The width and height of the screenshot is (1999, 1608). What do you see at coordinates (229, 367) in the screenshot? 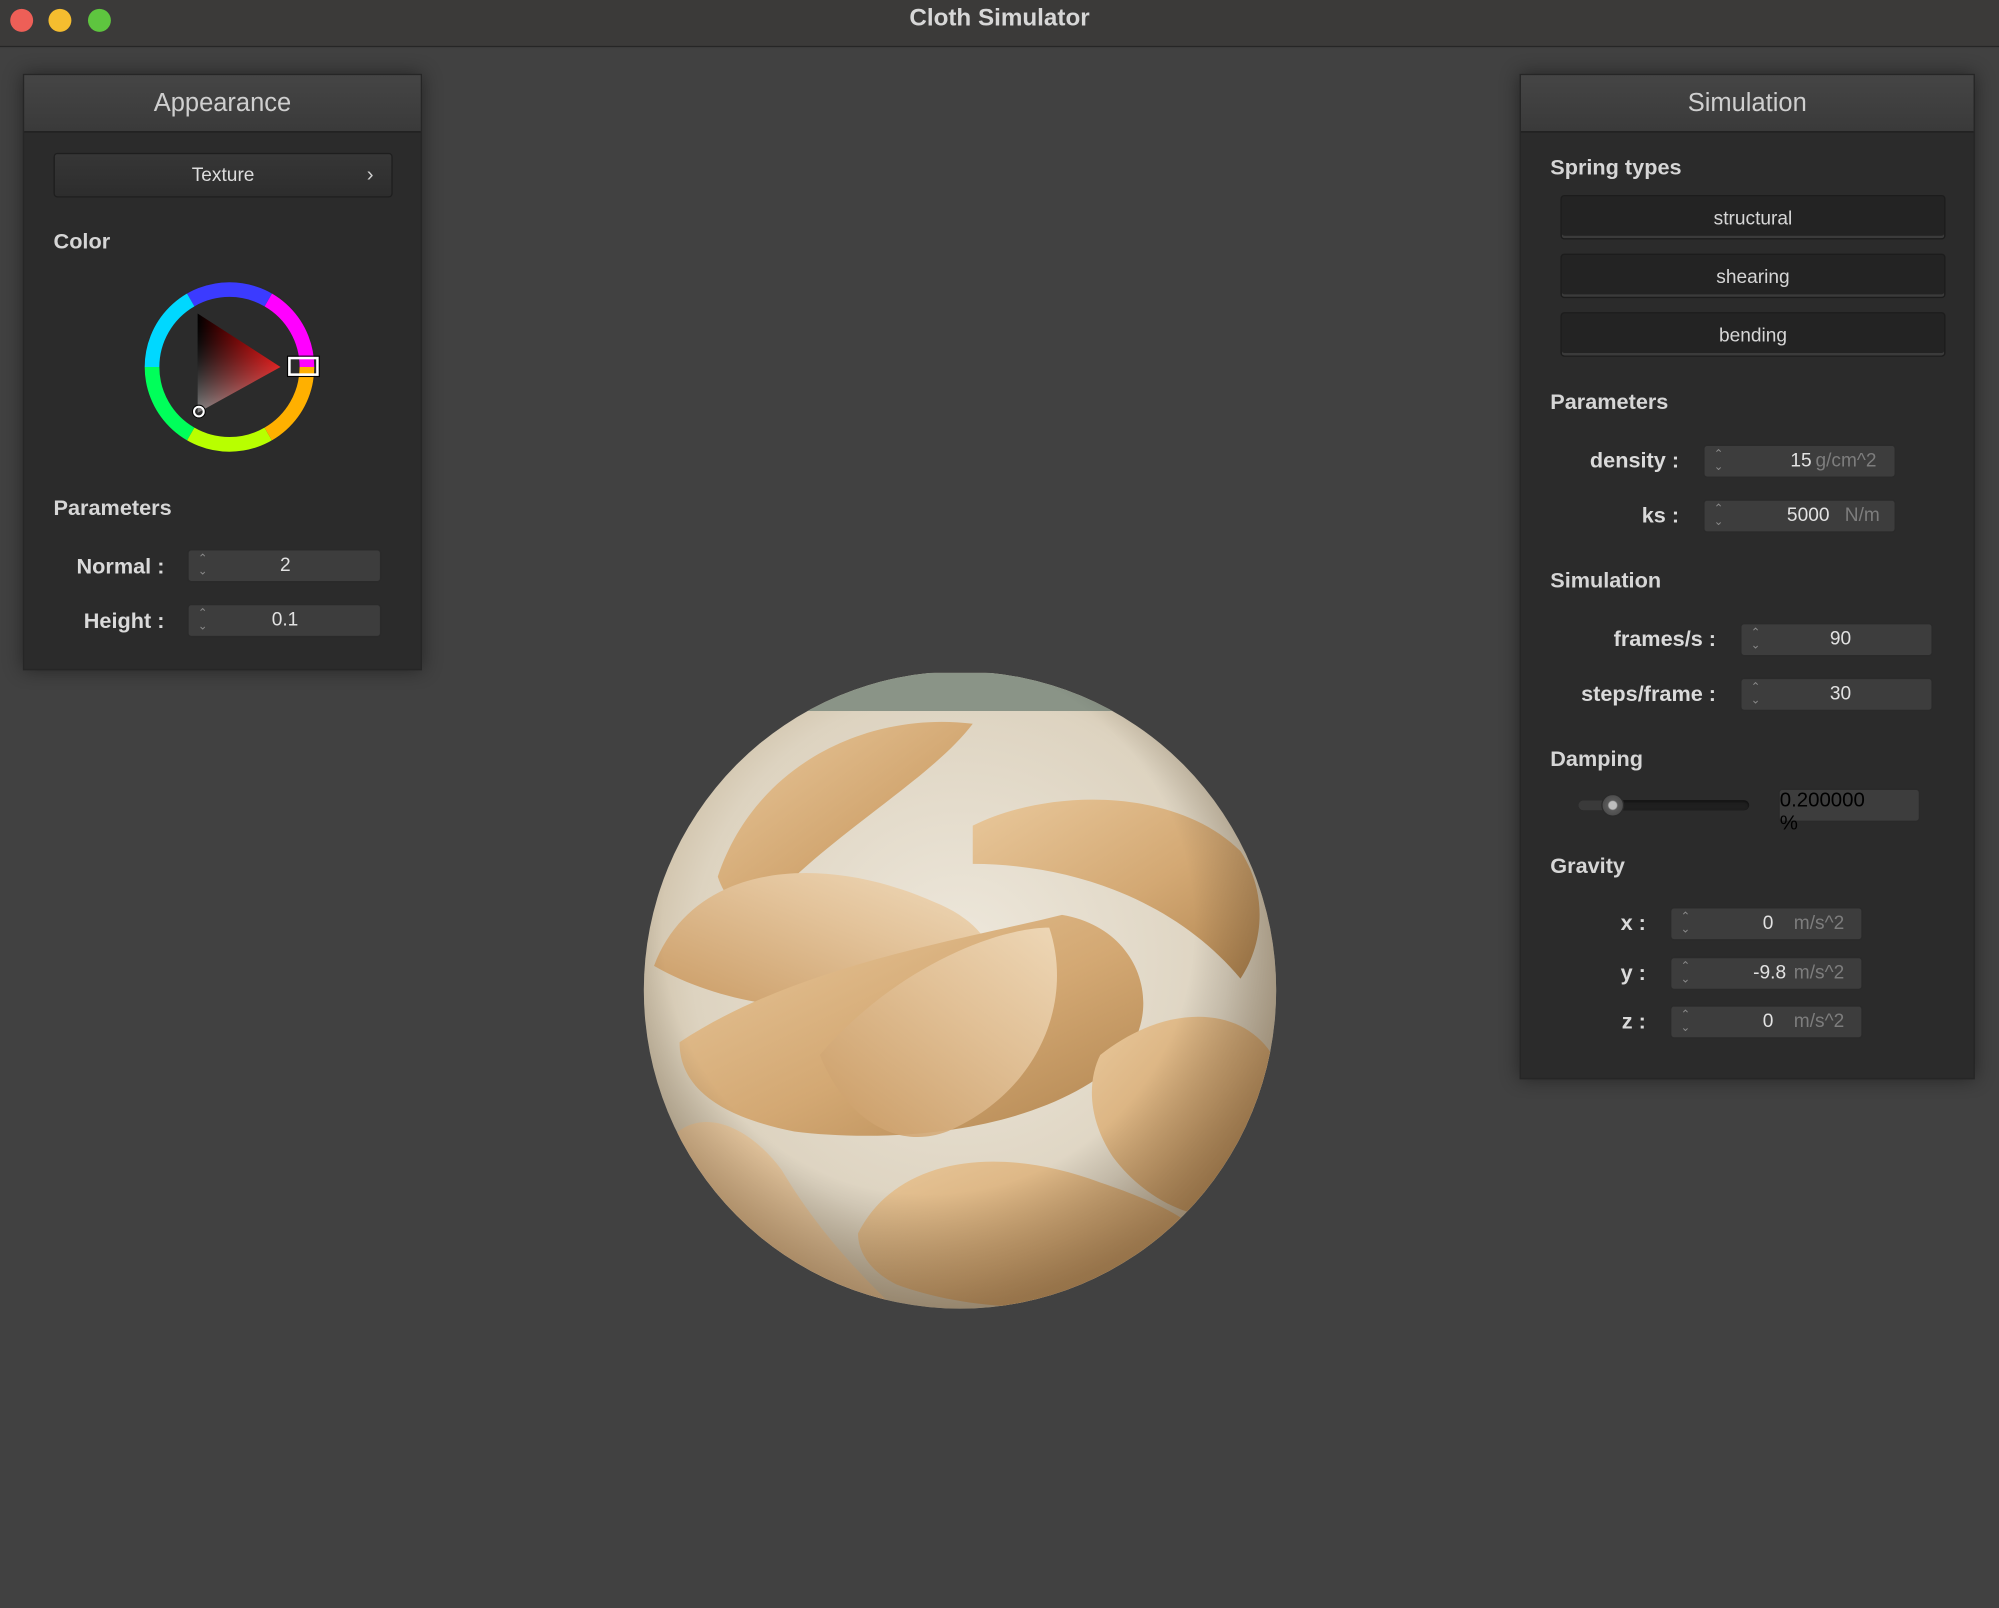
I see `color-wheel` at bounding box center [229, 367].